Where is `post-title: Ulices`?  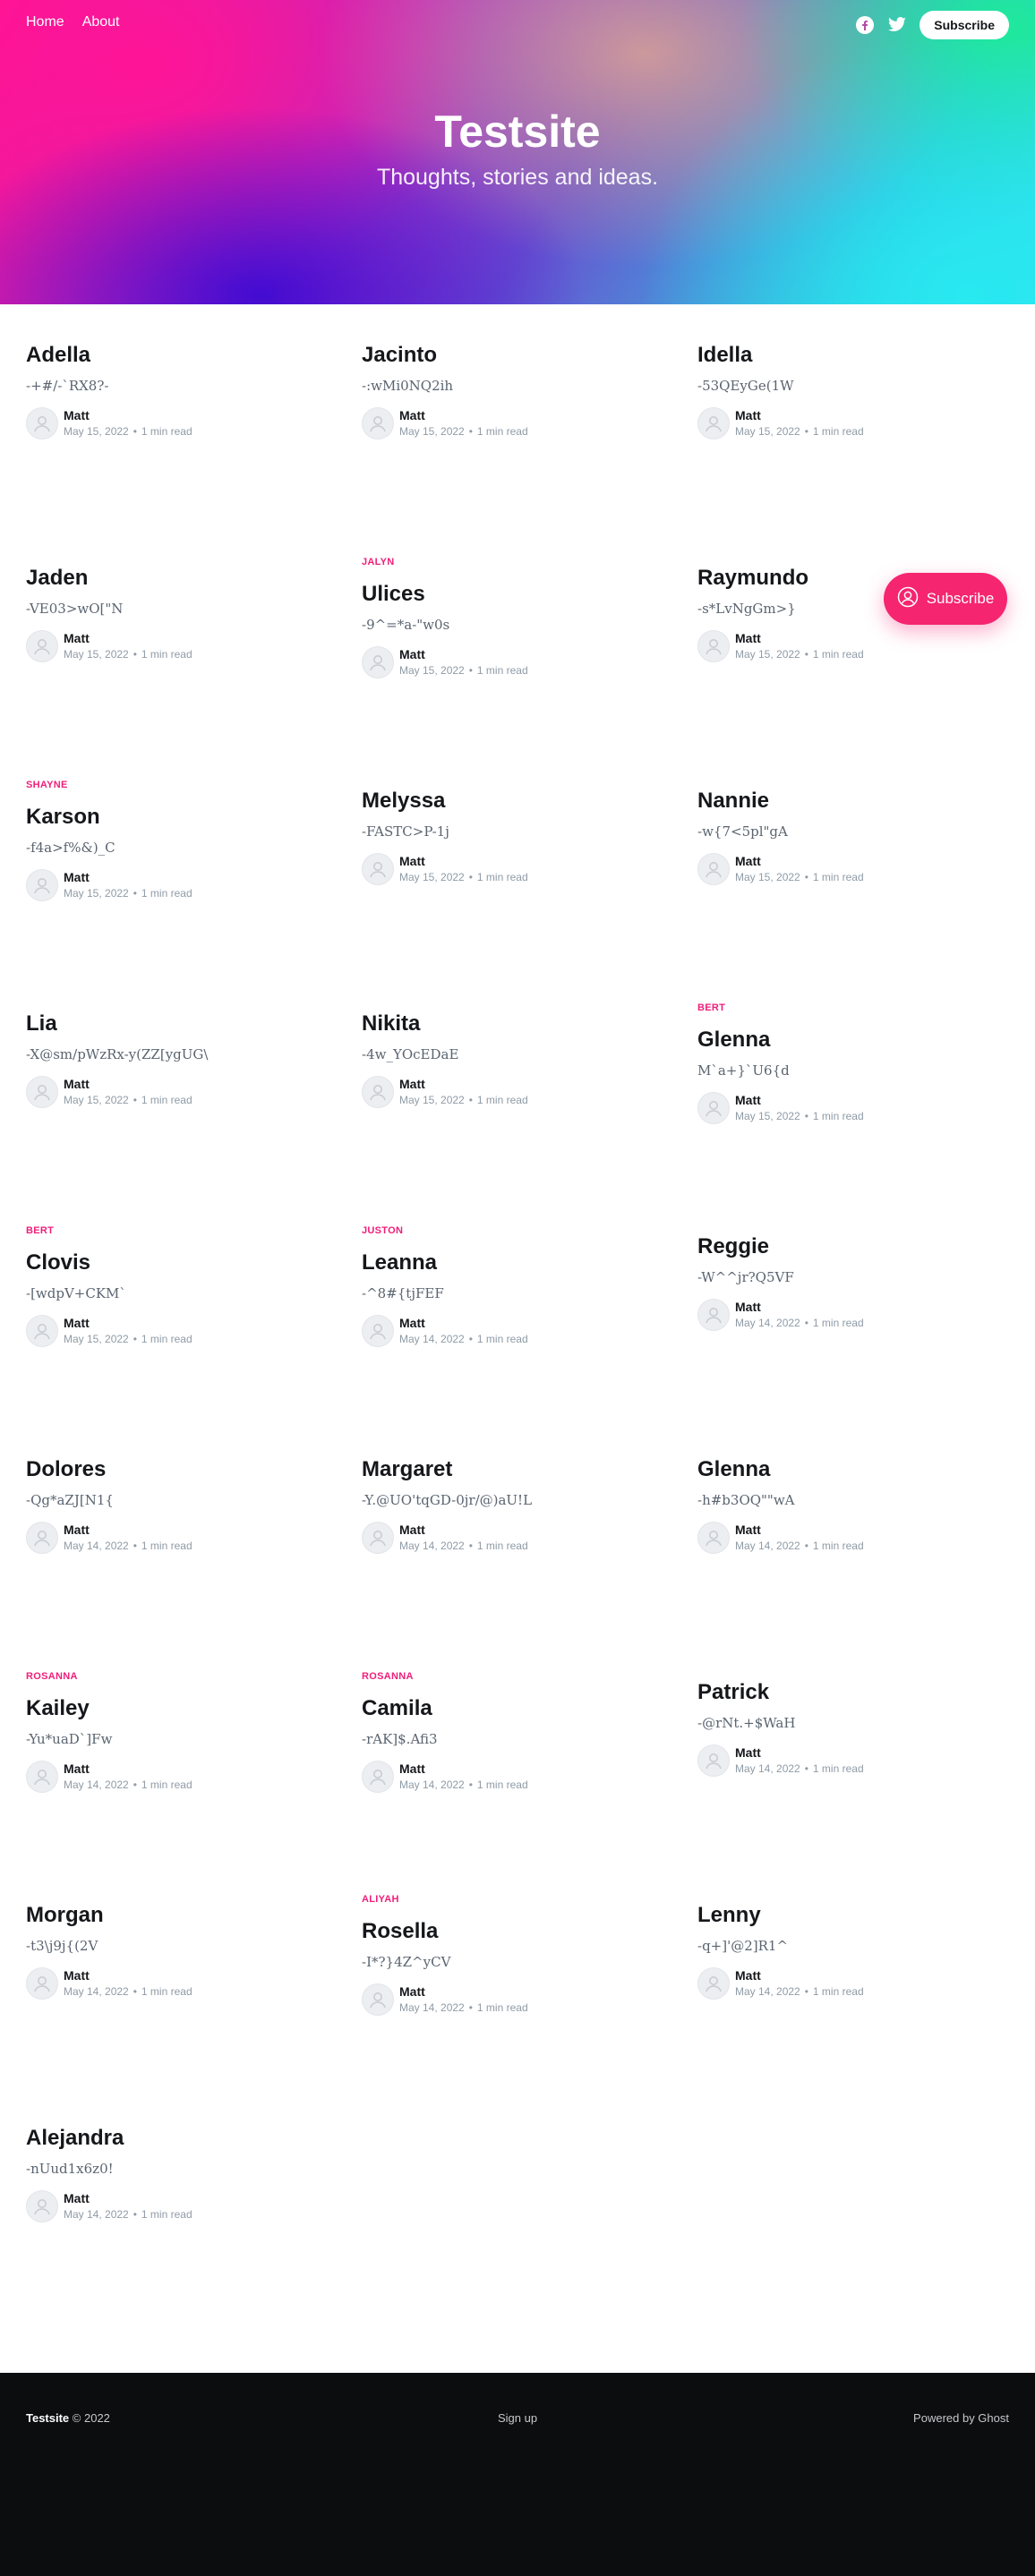
post-title: Ulices is located at coordinates (509, 594).